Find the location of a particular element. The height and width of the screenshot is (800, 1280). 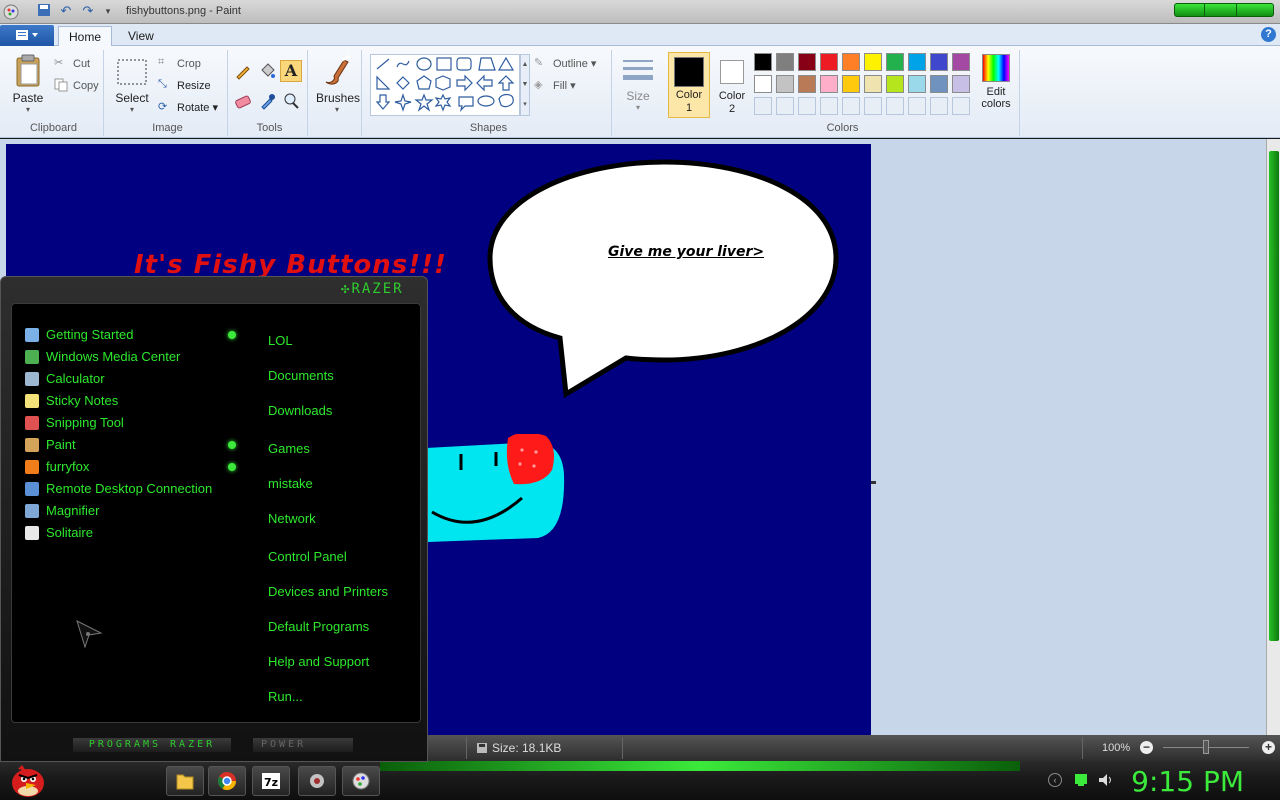

fill-tool is located at coordinates (267, 72).